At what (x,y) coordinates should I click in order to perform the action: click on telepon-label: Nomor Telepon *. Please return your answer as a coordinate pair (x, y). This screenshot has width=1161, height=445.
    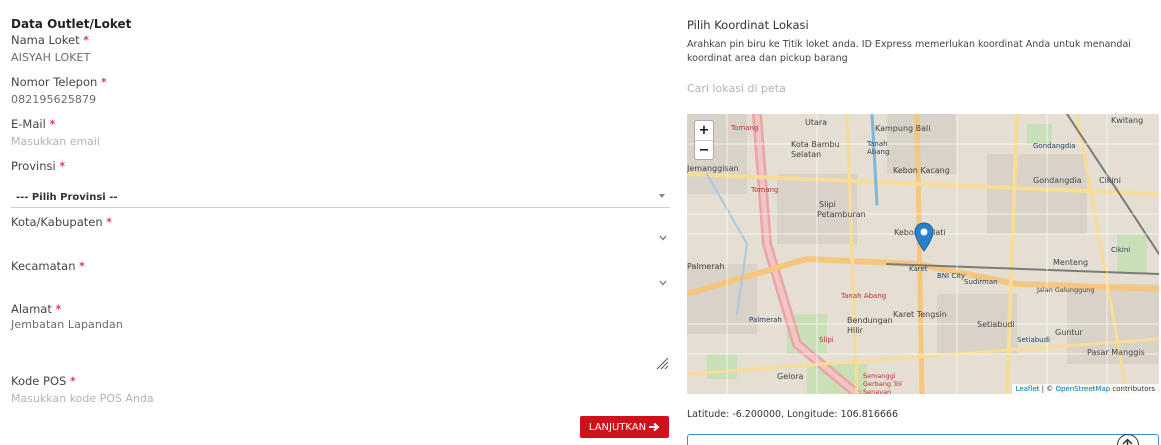
    Looking at the image, I should click on (59, 82).